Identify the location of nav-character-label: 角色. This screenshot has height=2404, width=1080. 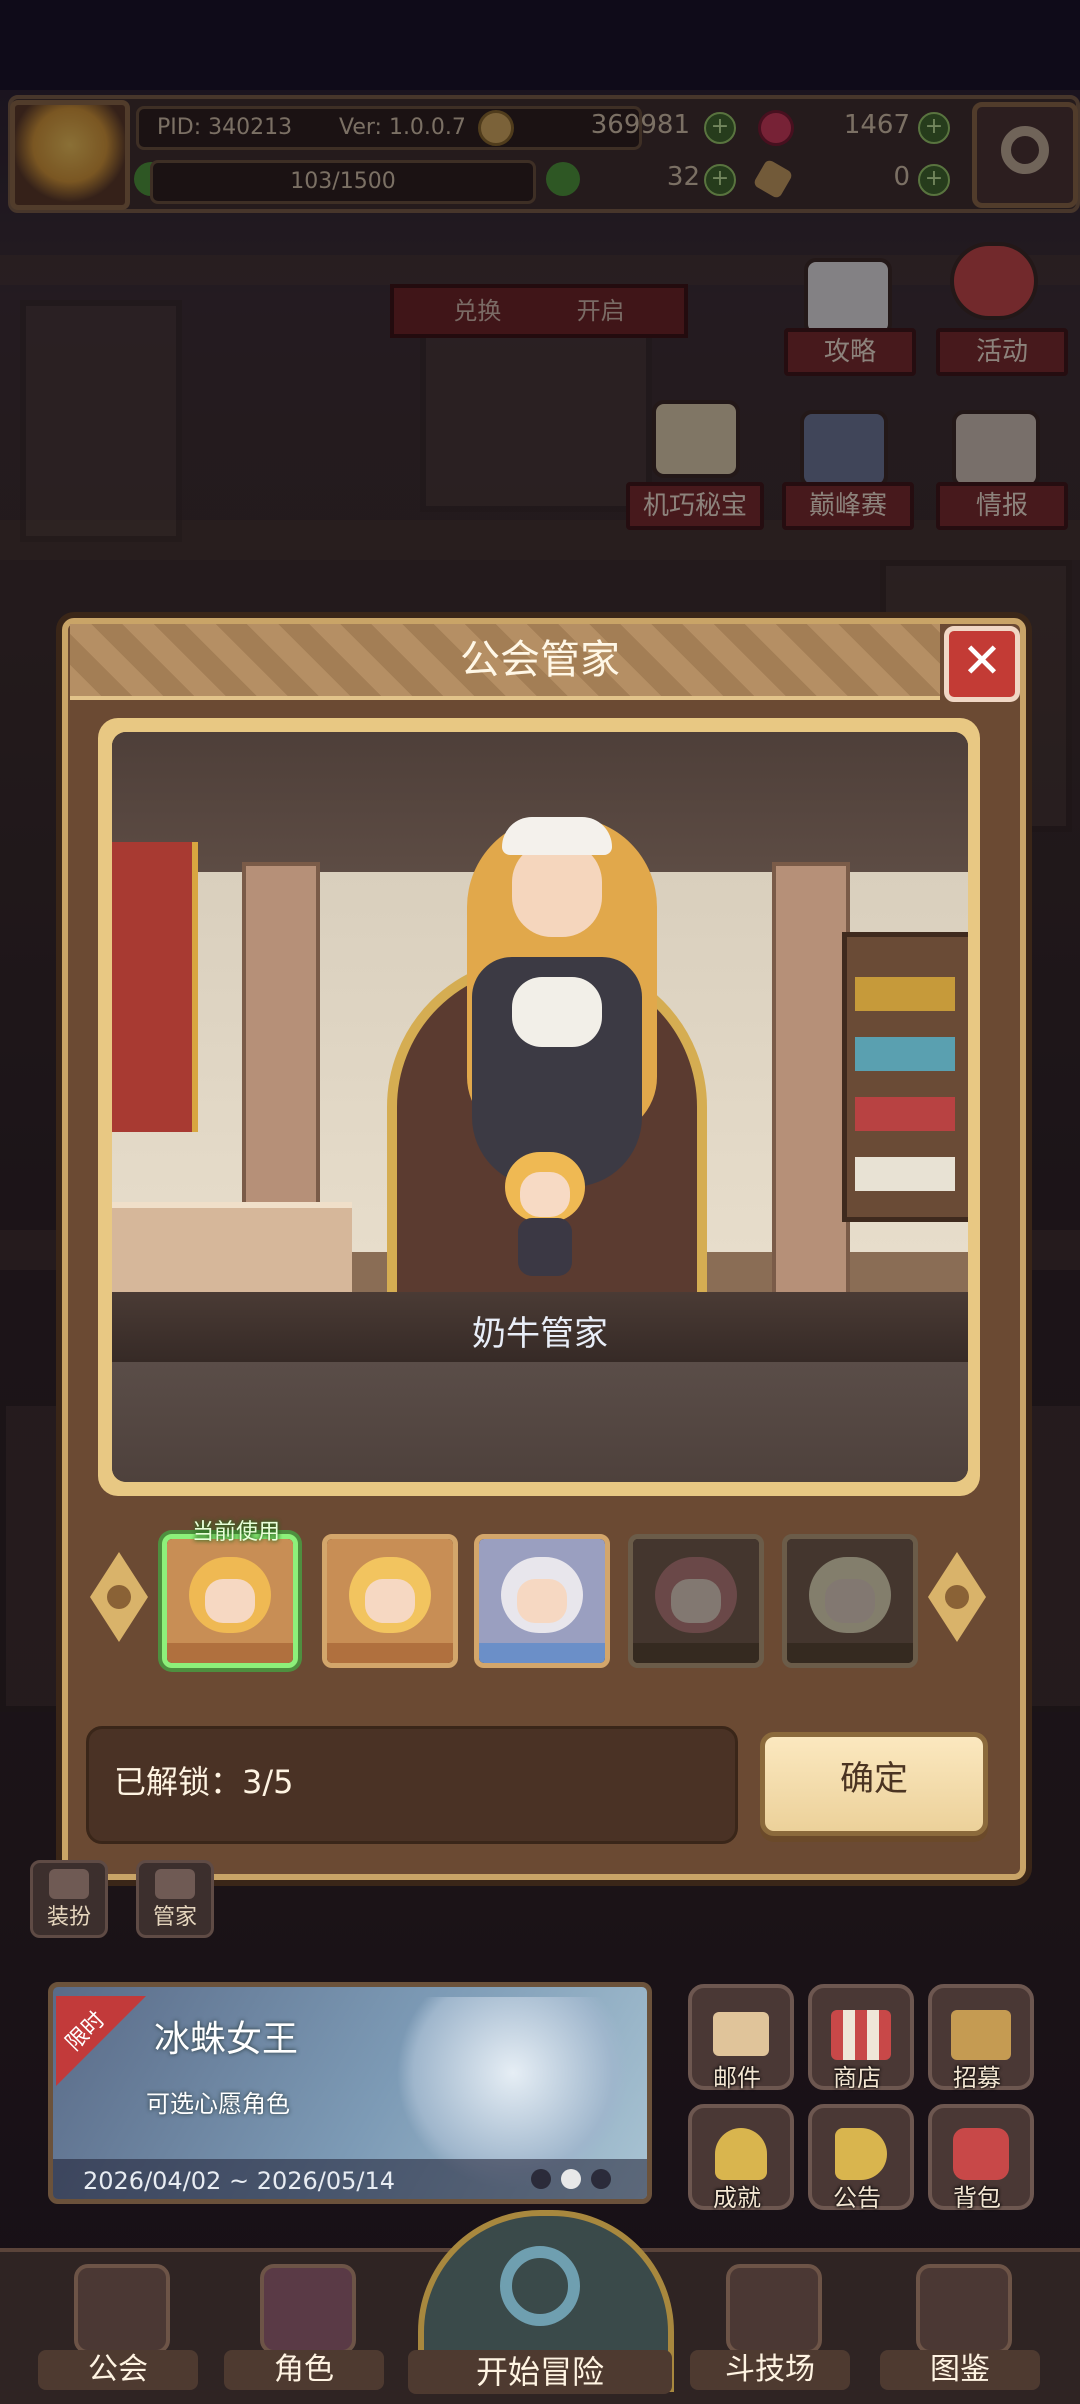
(304, 2370).